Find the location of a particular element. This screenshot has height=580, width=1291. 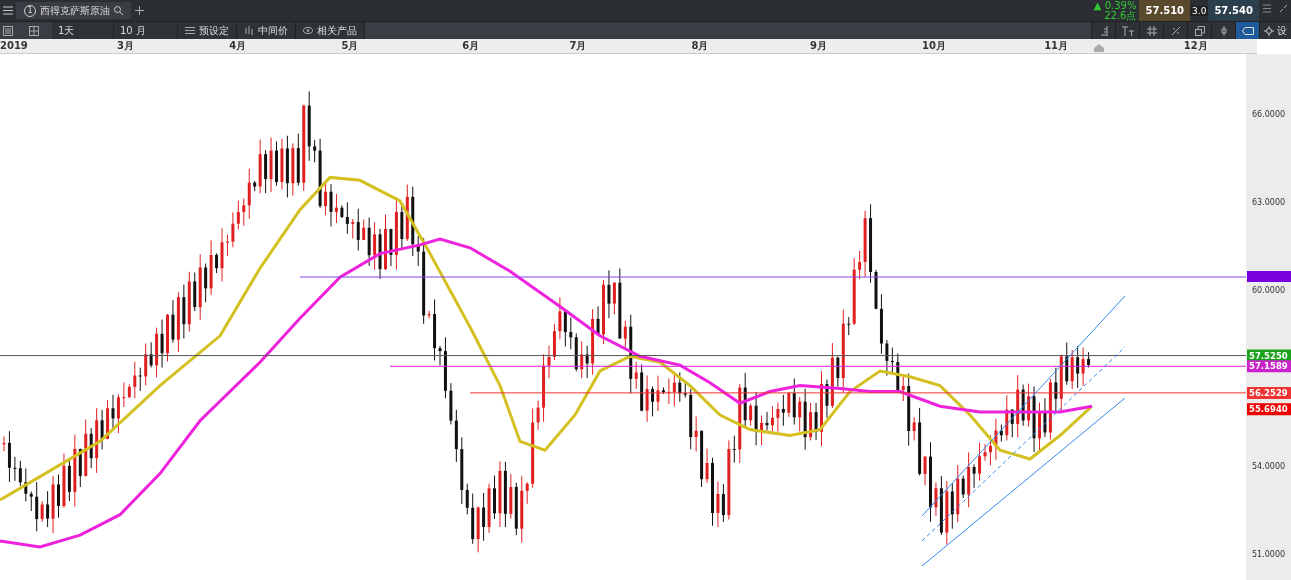

date-label: 4月 is located at coordinates (238, 46).